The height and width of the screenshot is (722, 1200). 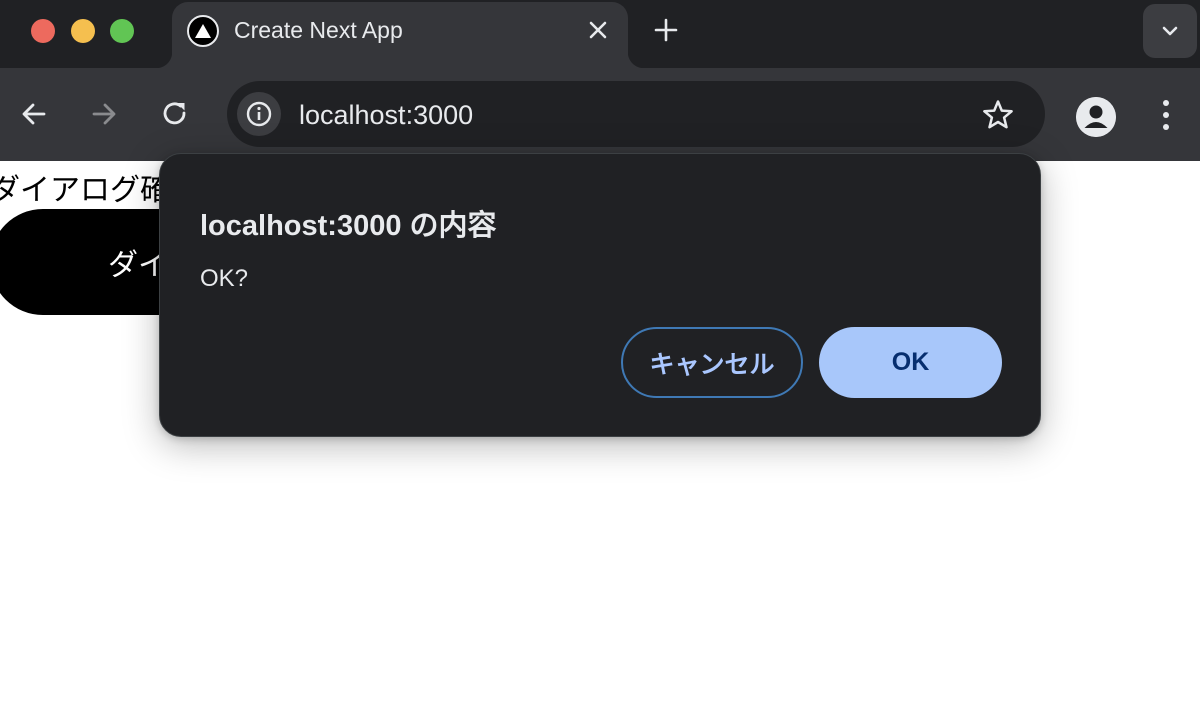 I want to click on url-text: localhost:3000, so click(x=386, y=115).